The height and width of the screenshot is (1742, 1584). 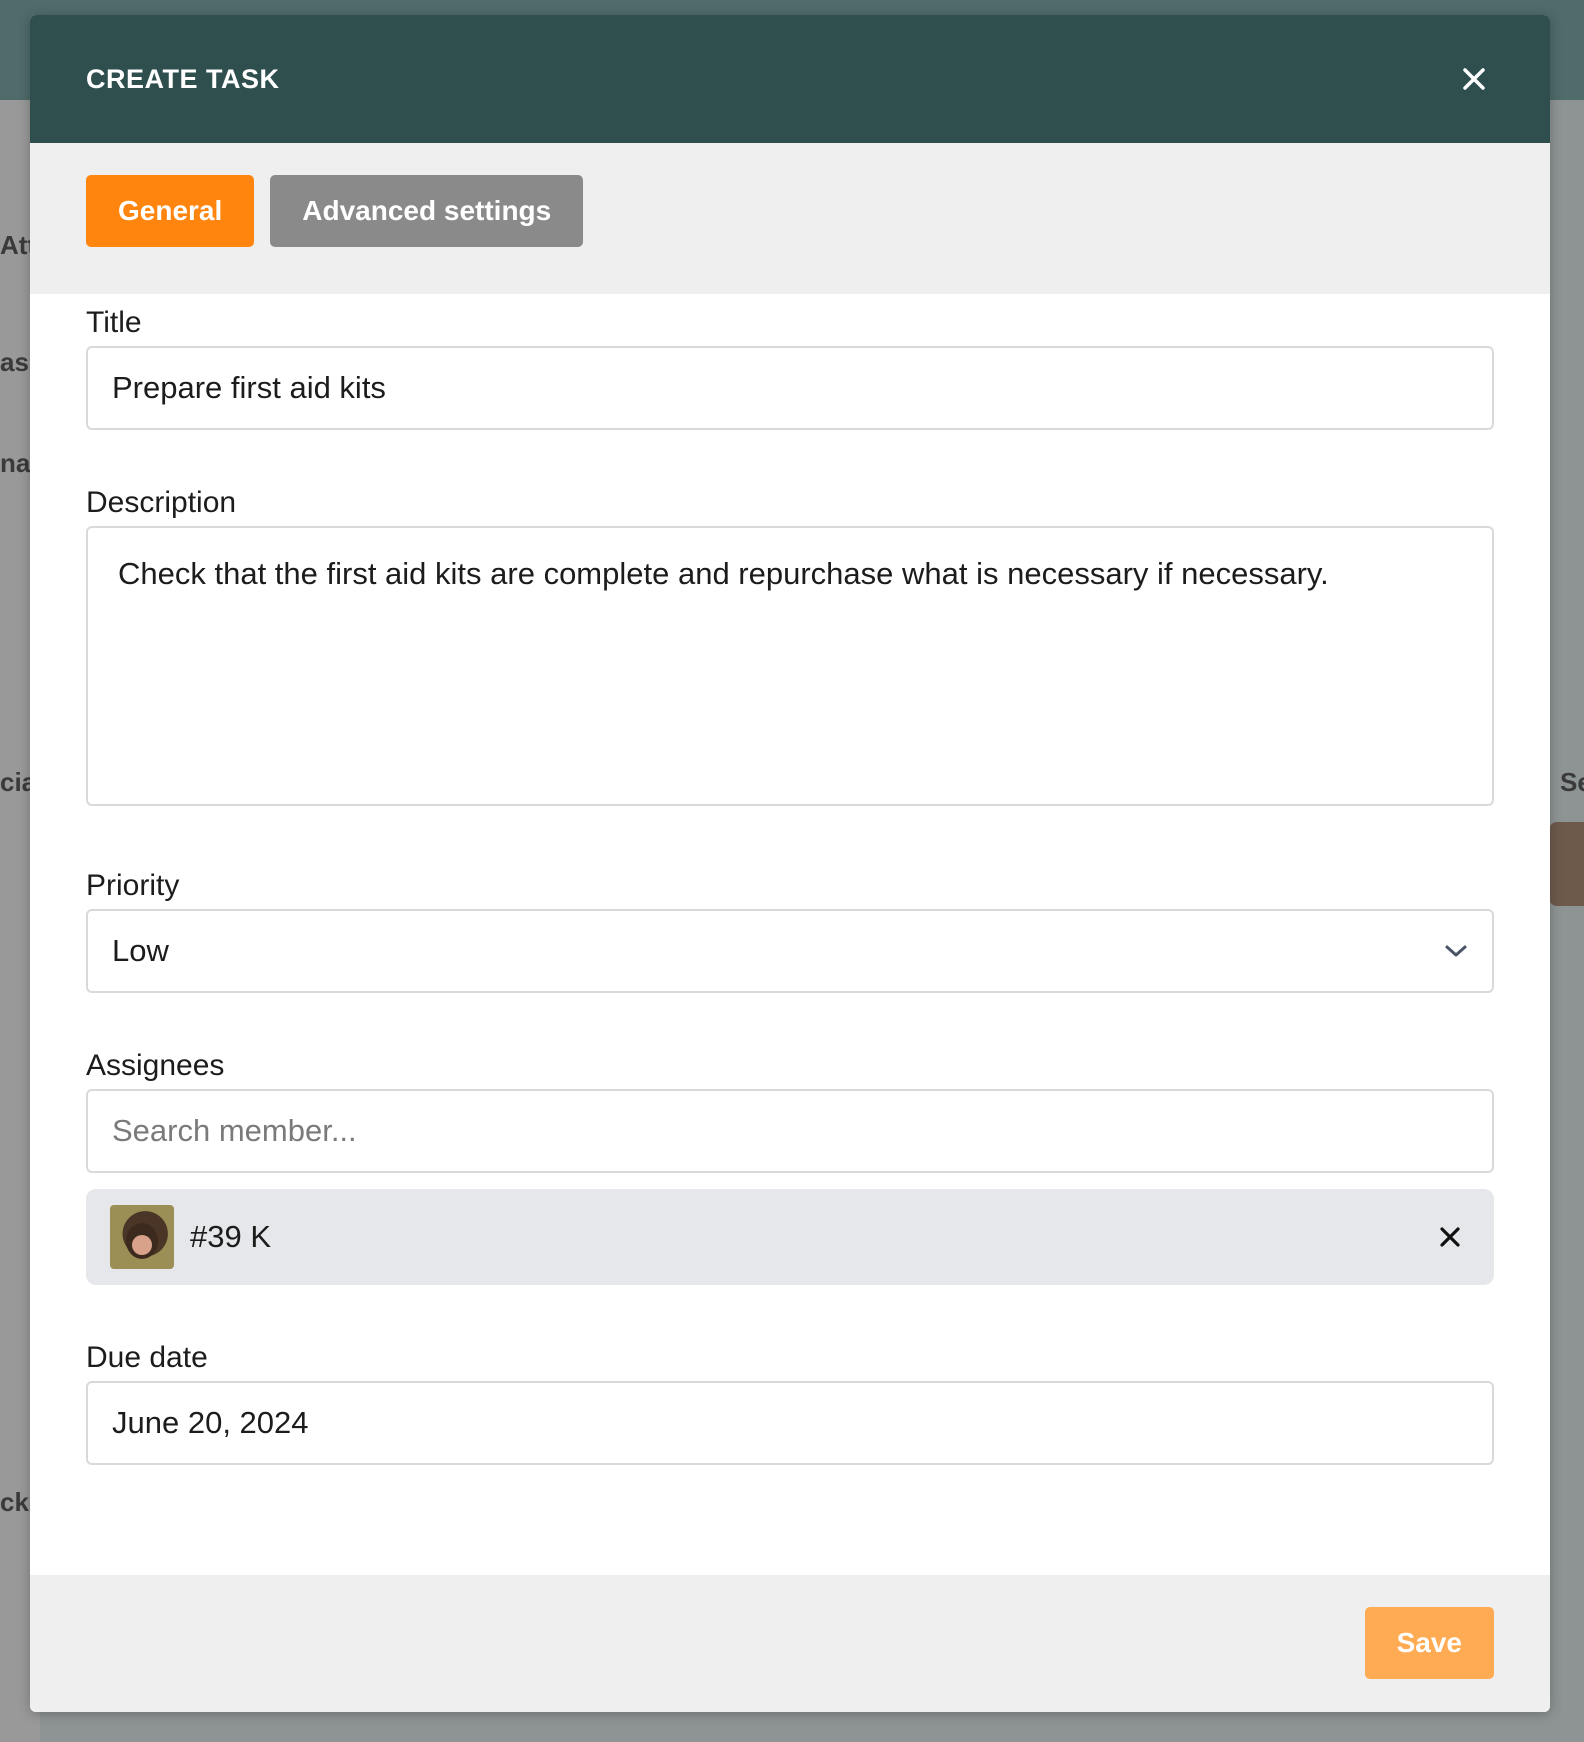 I want to click on due-date-input: June 20, 2024, so click(x=790, y=1423).